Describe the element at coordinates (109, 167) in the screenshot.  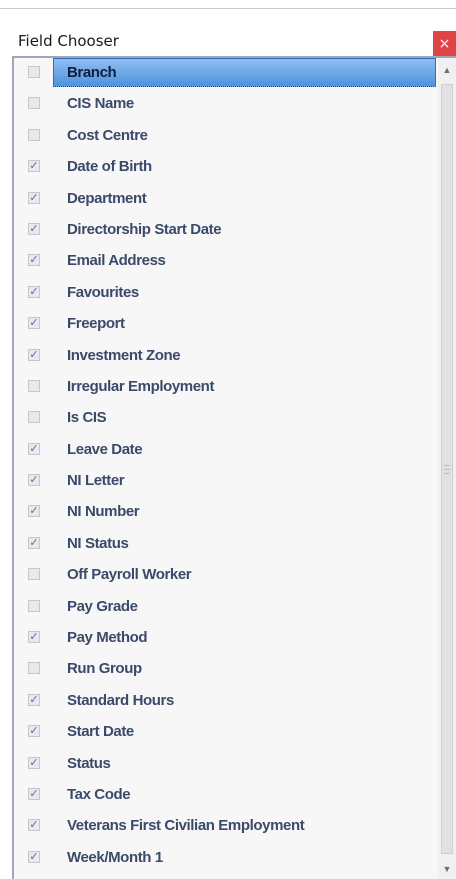
I see `field-label: Date of Birth` at that location.